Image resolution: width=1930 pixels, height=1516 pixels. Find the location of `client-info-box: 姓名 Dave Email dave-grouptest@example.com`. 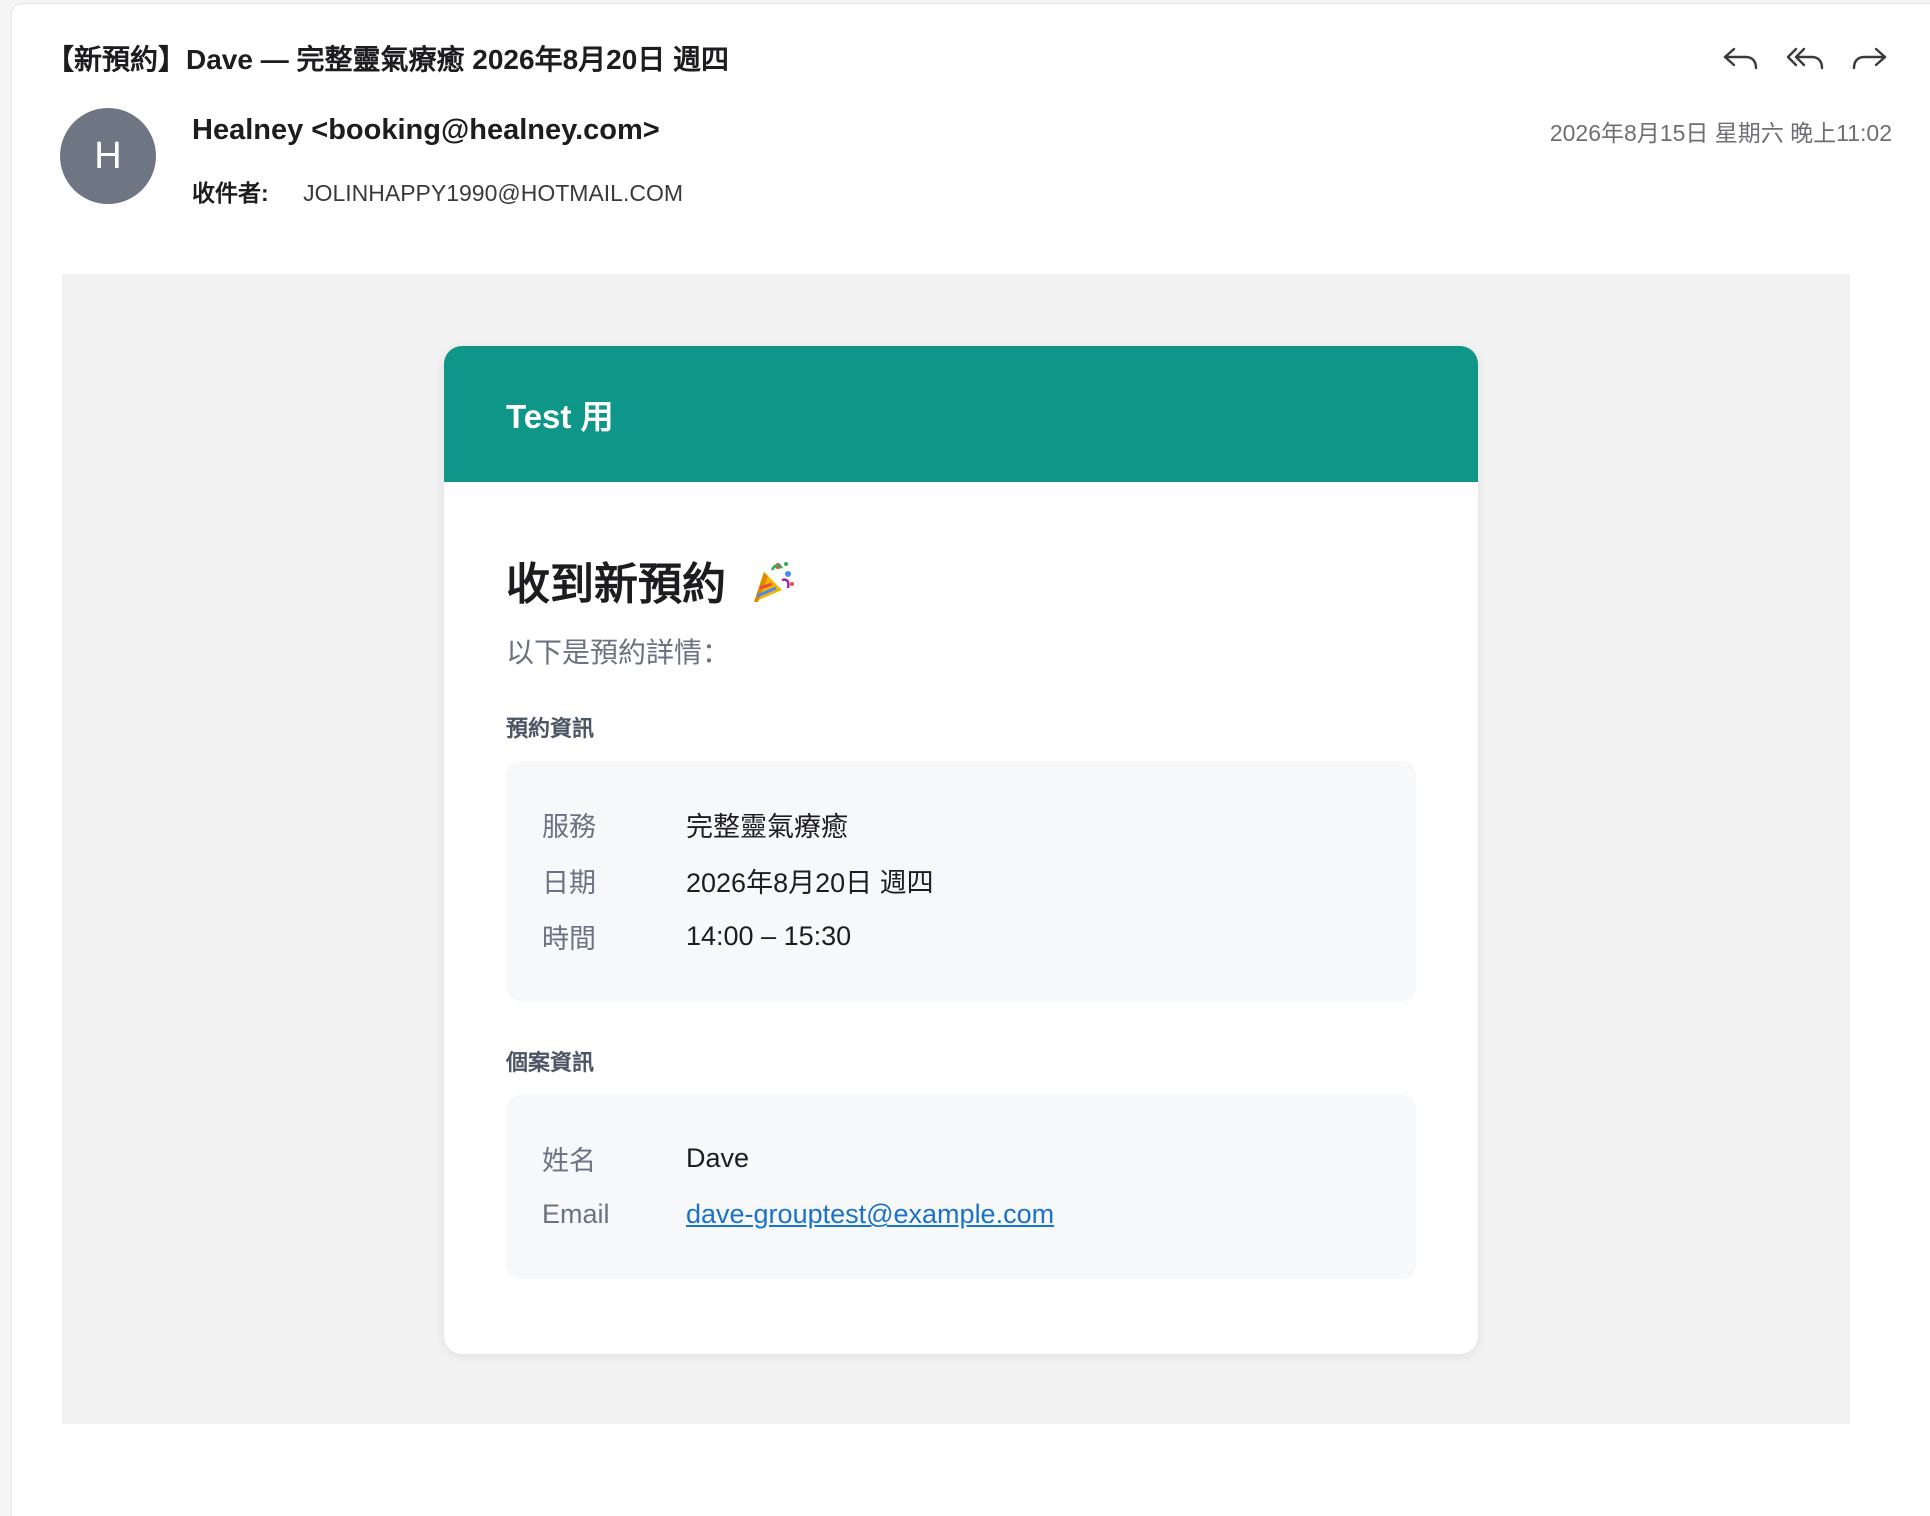

client-info-box: 姓名 Dave Email dave-grouptest@example.com is located at coordinates (961, 1186).